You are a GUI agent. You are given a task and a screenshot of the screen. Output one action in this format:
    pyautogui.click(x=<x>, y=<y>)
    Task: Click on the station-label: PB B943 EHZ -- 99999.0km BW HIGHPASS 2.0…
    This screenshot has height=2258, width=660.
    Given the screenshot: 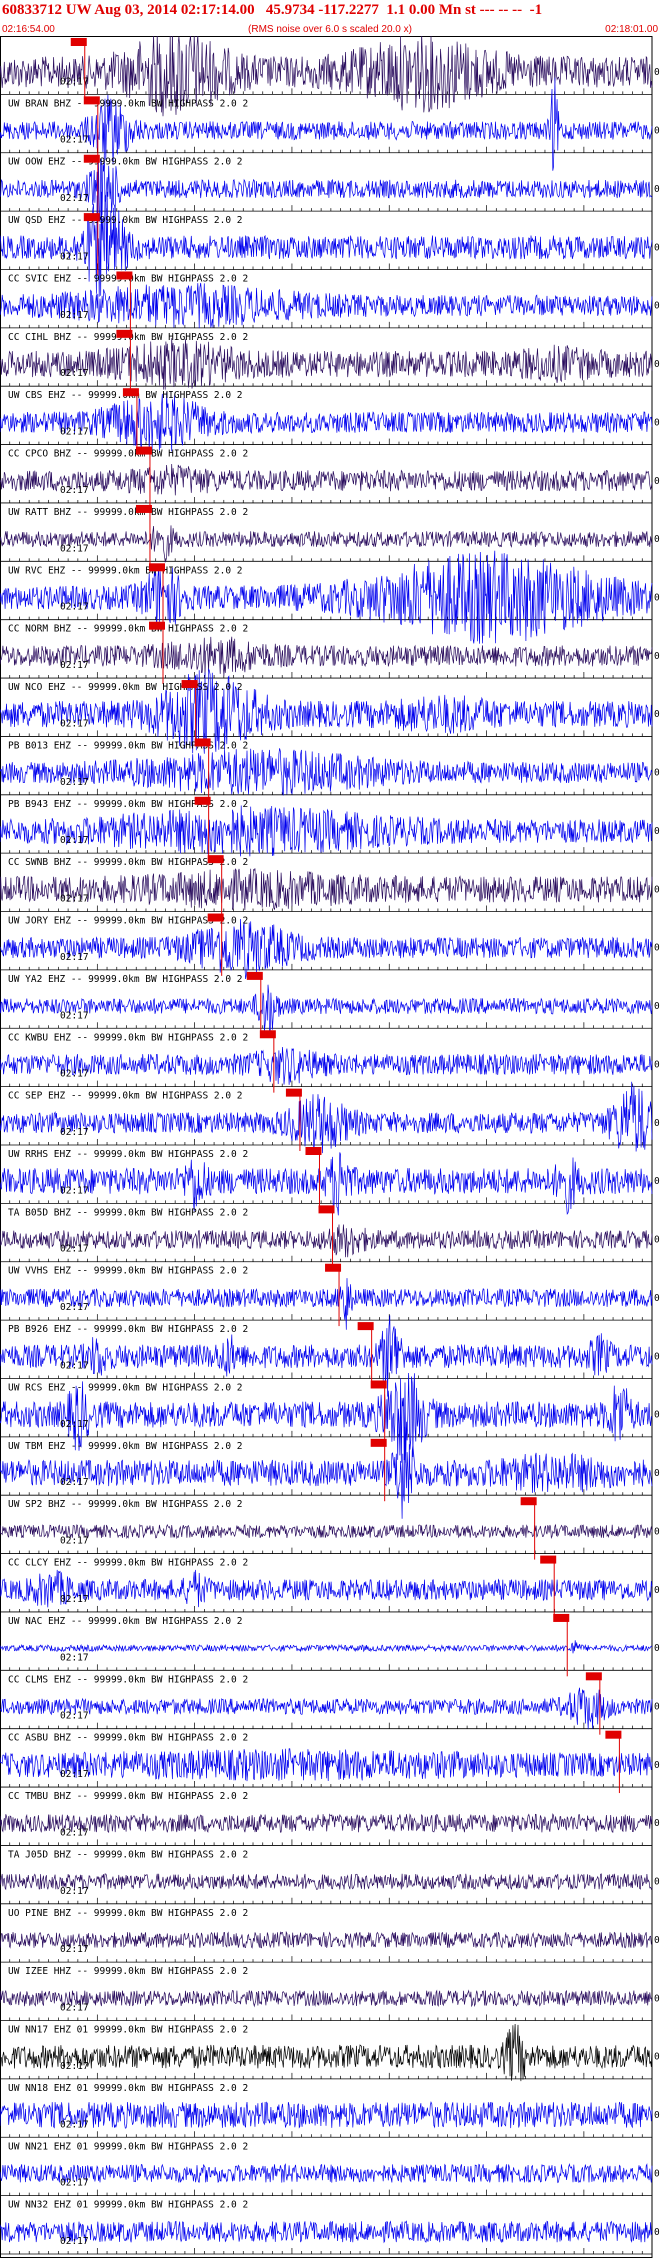 What is the action you would take?
    pyautogui.click(x=128, y=804)
    